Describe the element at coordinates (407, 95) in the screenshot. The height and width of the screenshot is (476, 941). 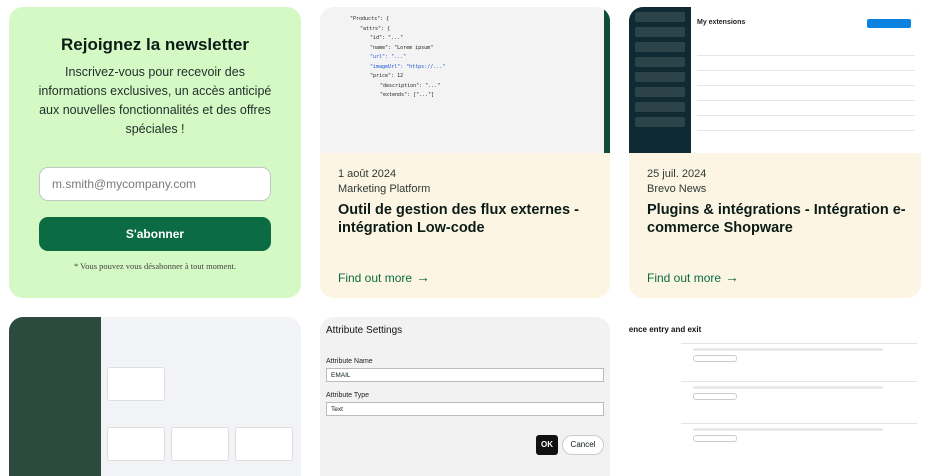
I see `code-line: "extends": ["..."]` at that location.